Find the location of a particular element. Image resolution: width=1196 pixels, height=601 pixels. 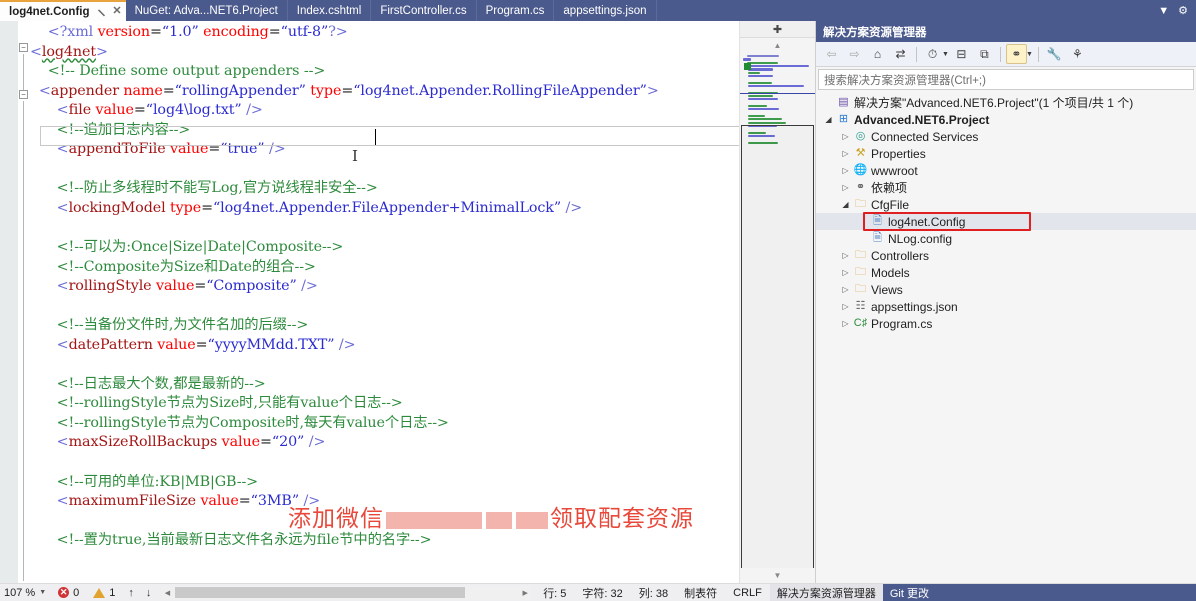

scroll-left-icon: ◀ is located at coordinates (167, 593).